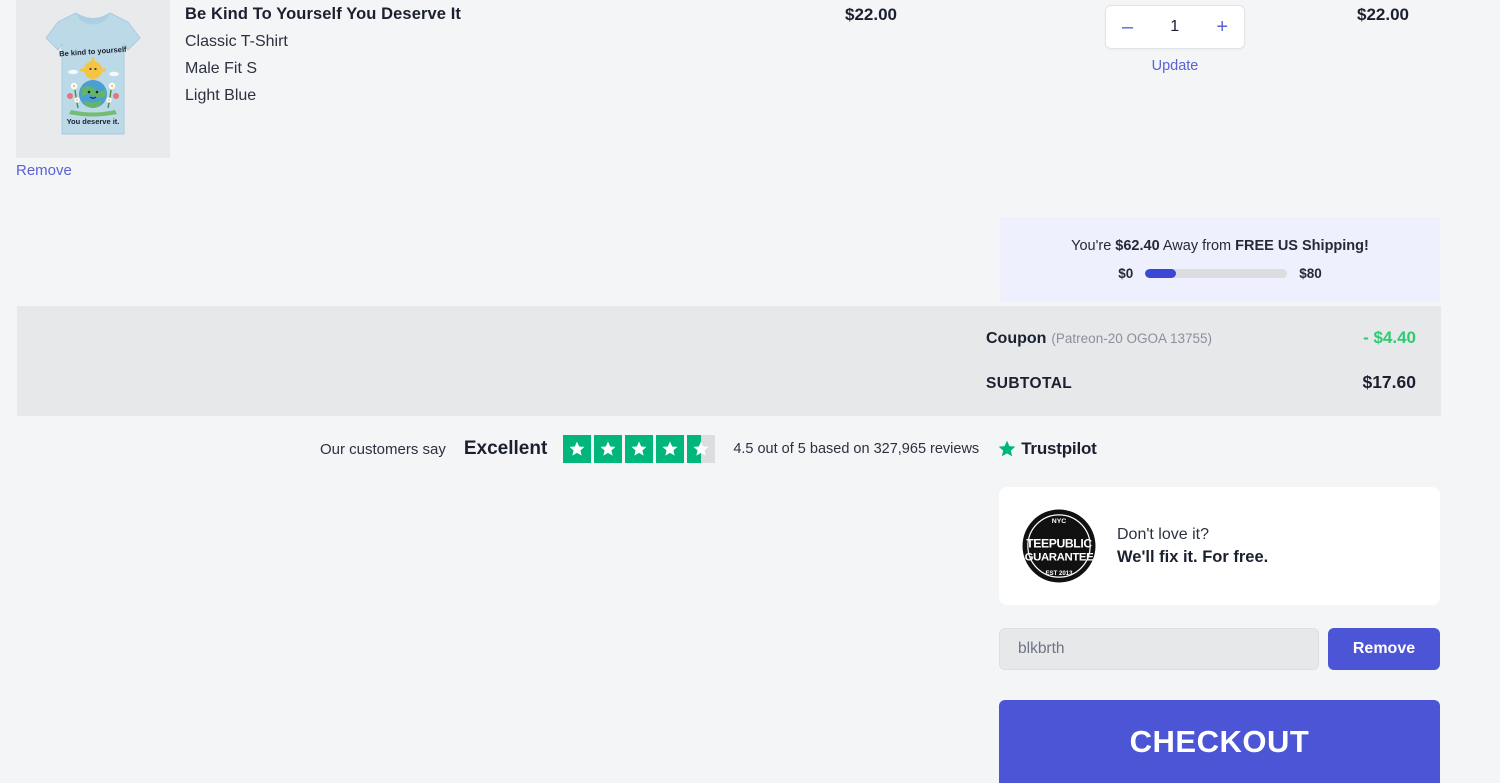 The image size is (1500, 783). I want to click on guarantee-line-2: We'll fix it. For free., so click(1193, 556).